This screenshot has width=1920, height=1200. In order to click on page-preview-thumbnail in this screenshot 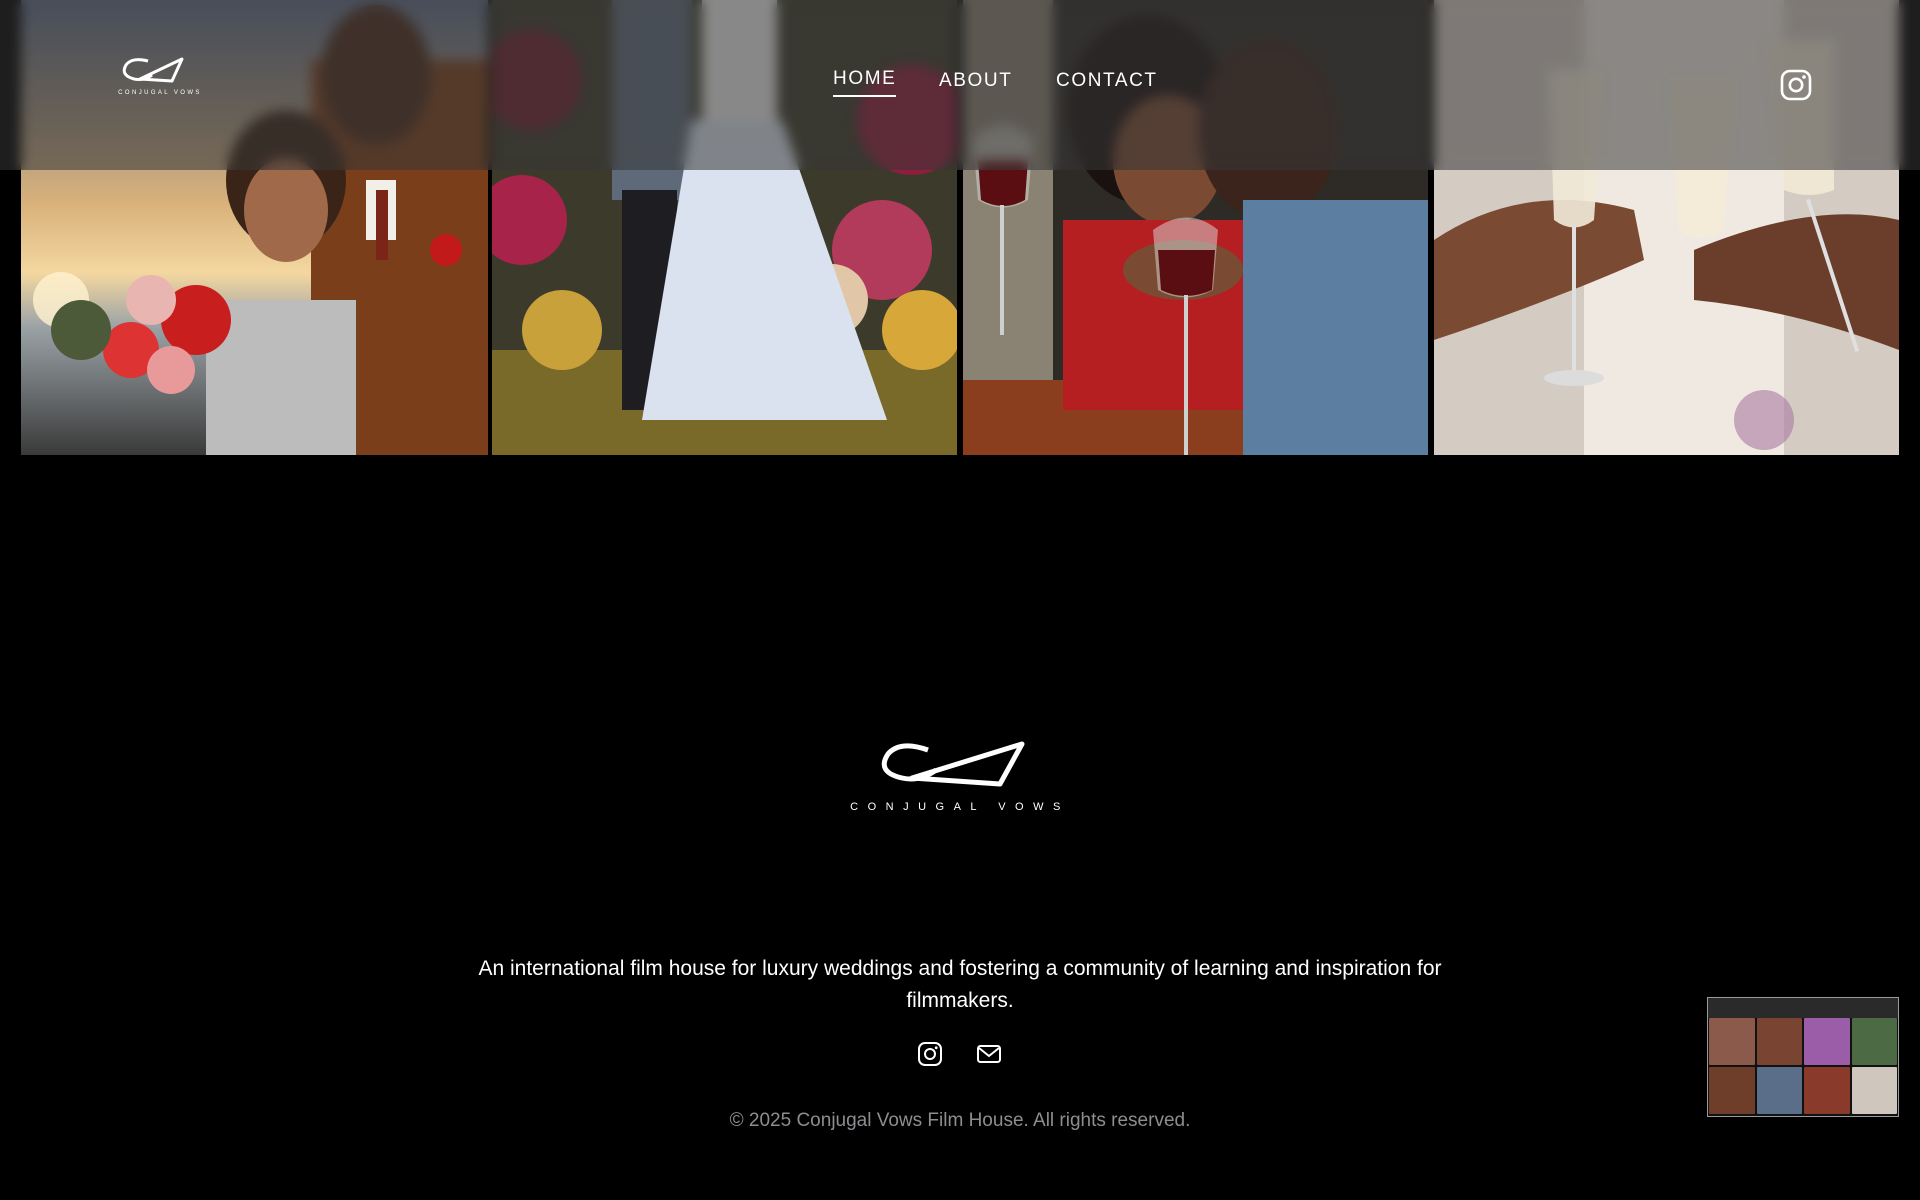, I will do `click(1803, 1057)`.